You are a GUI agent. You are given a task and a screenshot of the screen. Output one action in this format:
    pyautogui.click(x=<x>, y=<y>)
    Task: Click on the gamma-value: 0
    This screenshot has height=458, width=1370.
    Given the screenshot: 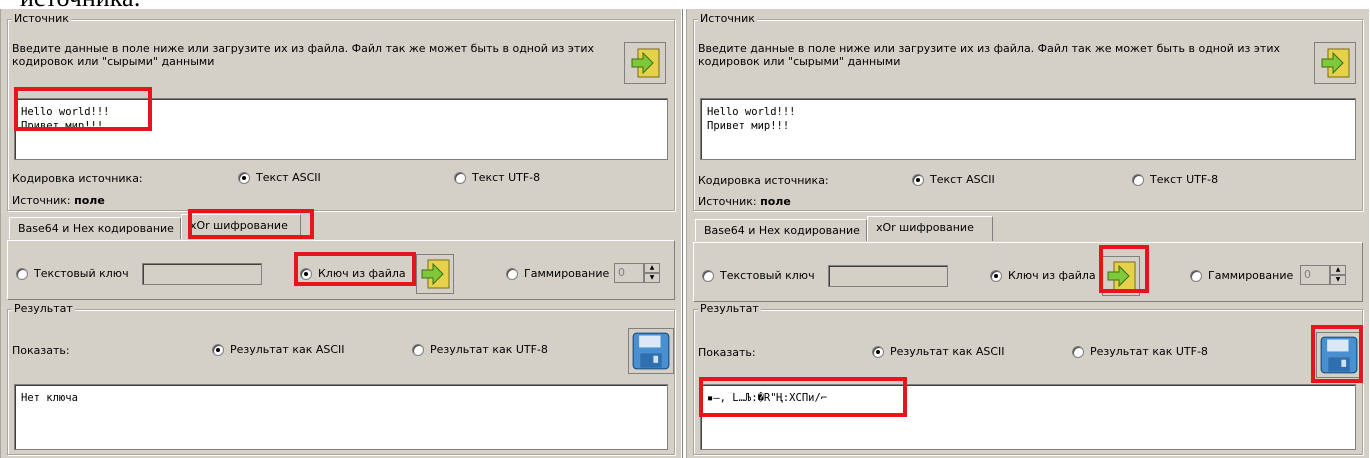 What is the action you would take?
    pyautogui.click(x=1315, y=275)
    